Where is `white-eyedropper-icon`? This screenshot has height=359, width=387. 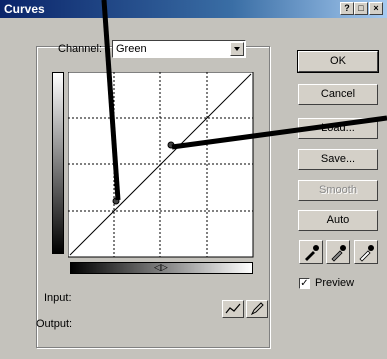
white-eyedropper-icon is located at coordinates (366, 252).